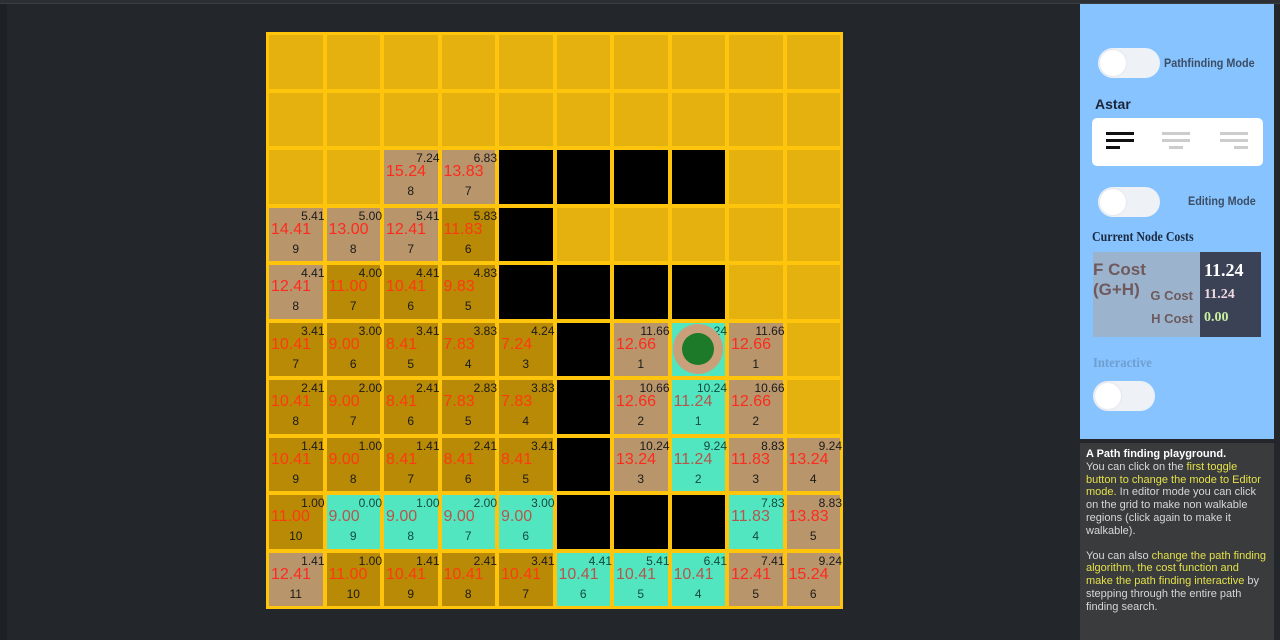  I want to click on path-cell: 1.00 9.00 8, so click(412, 522).